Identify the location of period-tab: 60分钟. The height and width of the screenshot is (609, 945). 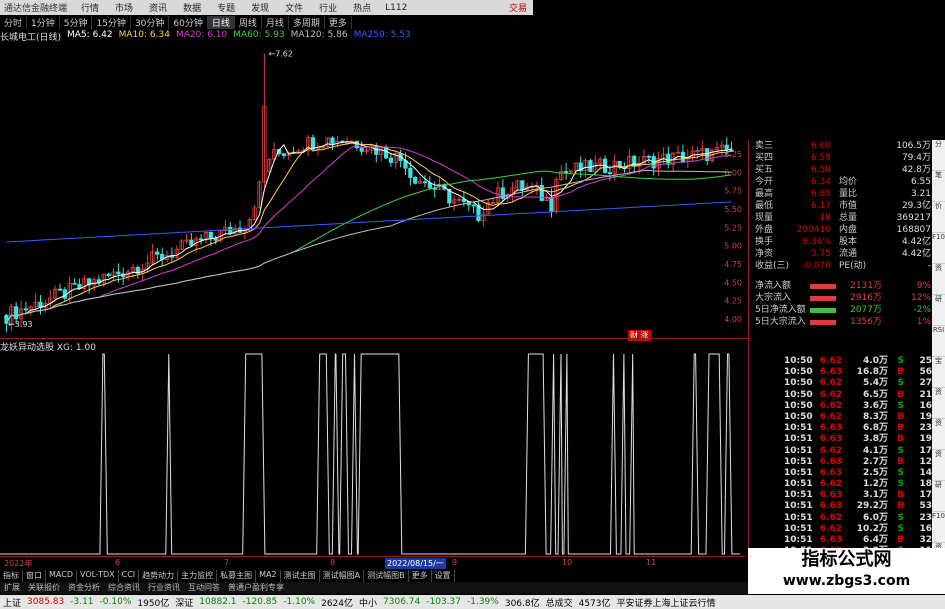
(188, 22).